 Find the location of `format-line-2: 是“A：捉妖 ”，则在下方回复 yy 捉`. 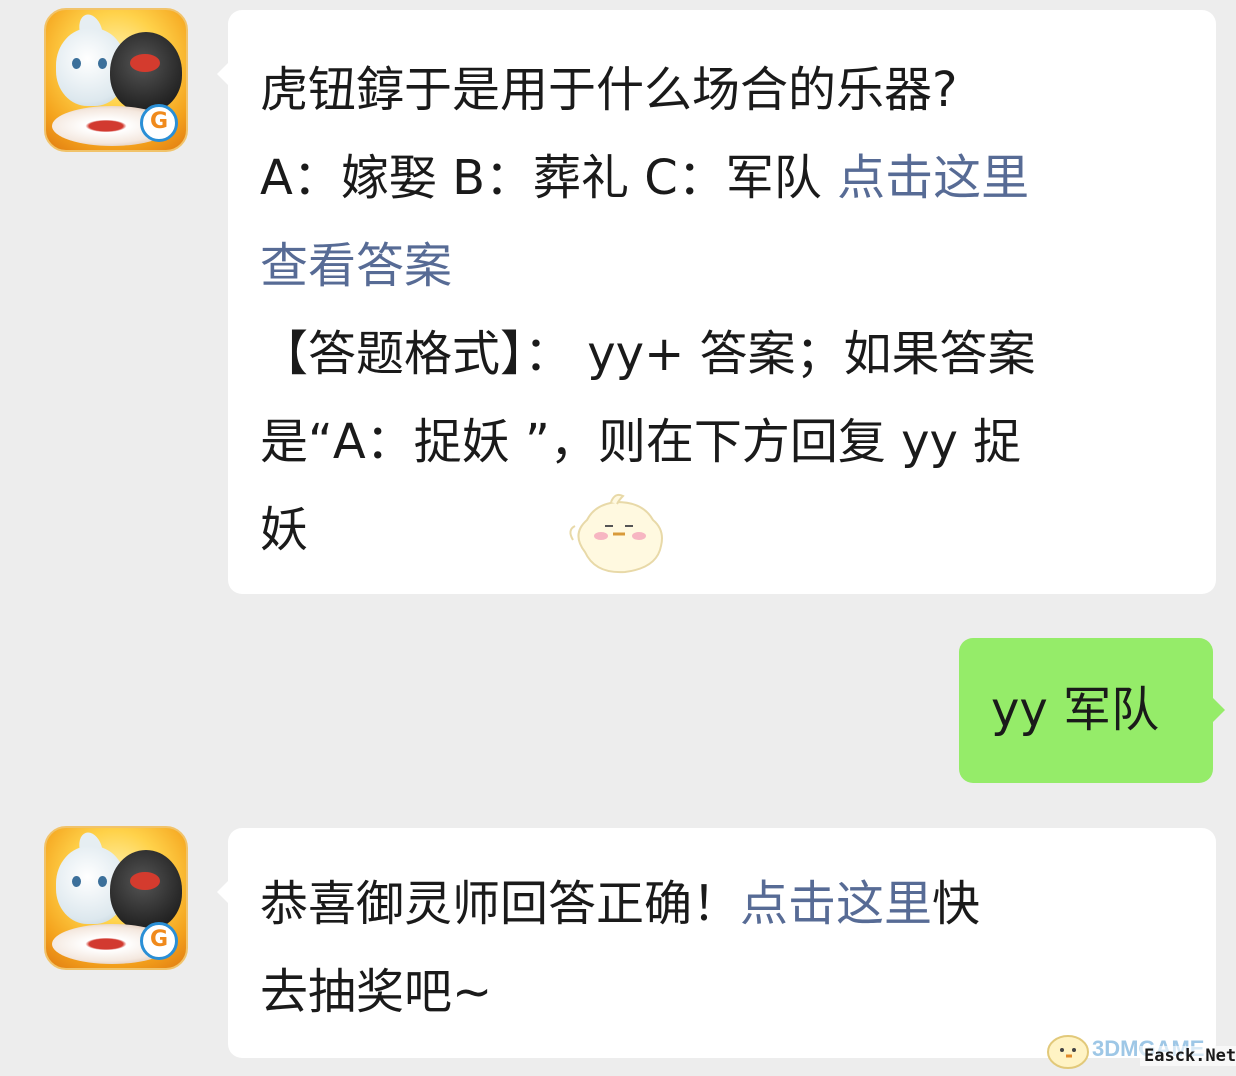

format-line-2: 是“A：捉妖 ”，则在下方回复 yy 捉 is located at coordinates (641, 442).